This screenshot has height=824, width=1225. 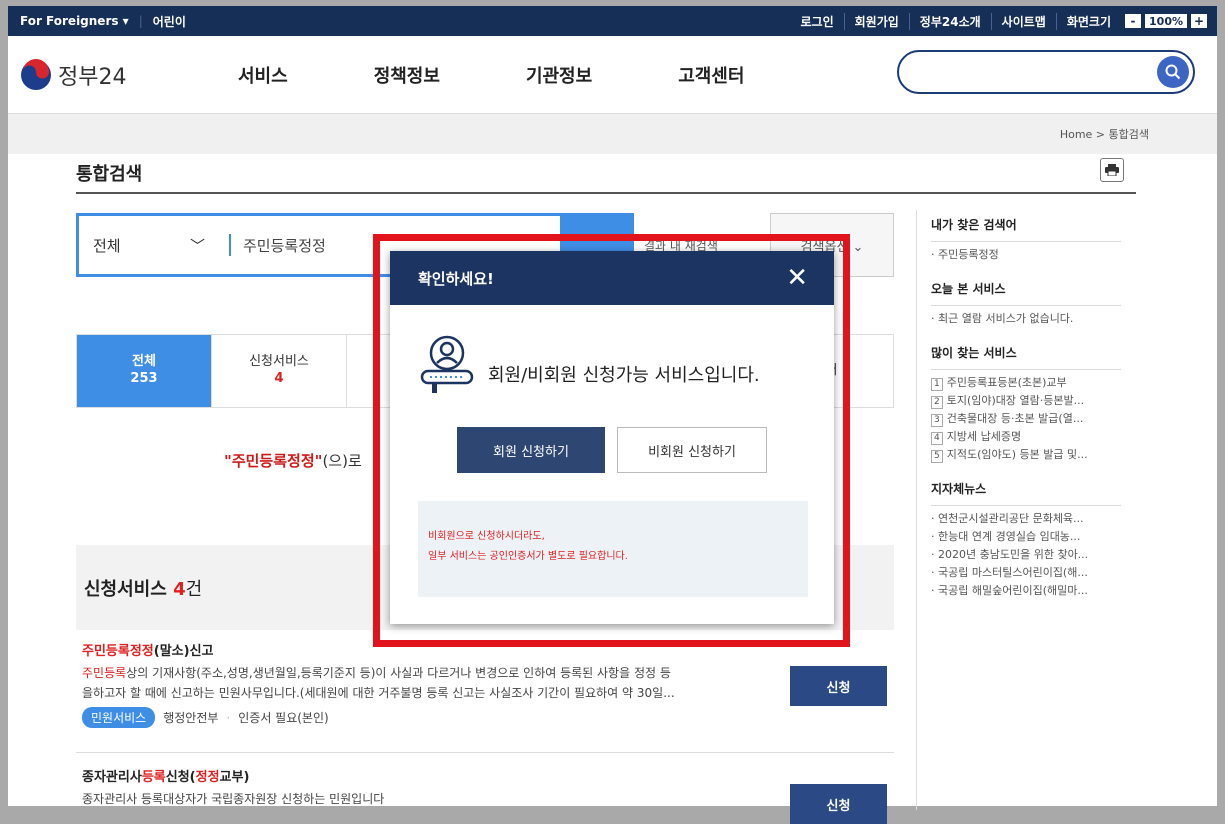 I want to click on page-title: 통합검색, so click(x=109, y=174).